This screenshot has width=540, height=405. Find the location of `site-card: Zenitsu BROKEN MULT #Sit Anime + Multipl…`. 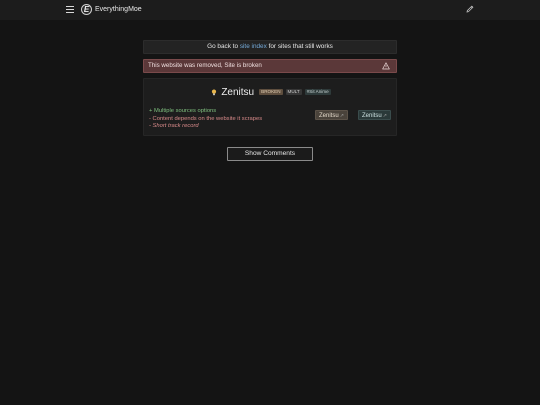

site-card: Zenitsu BROKEN MULT #Sit Anime + Multipl… is located at coordinates (270, 107).